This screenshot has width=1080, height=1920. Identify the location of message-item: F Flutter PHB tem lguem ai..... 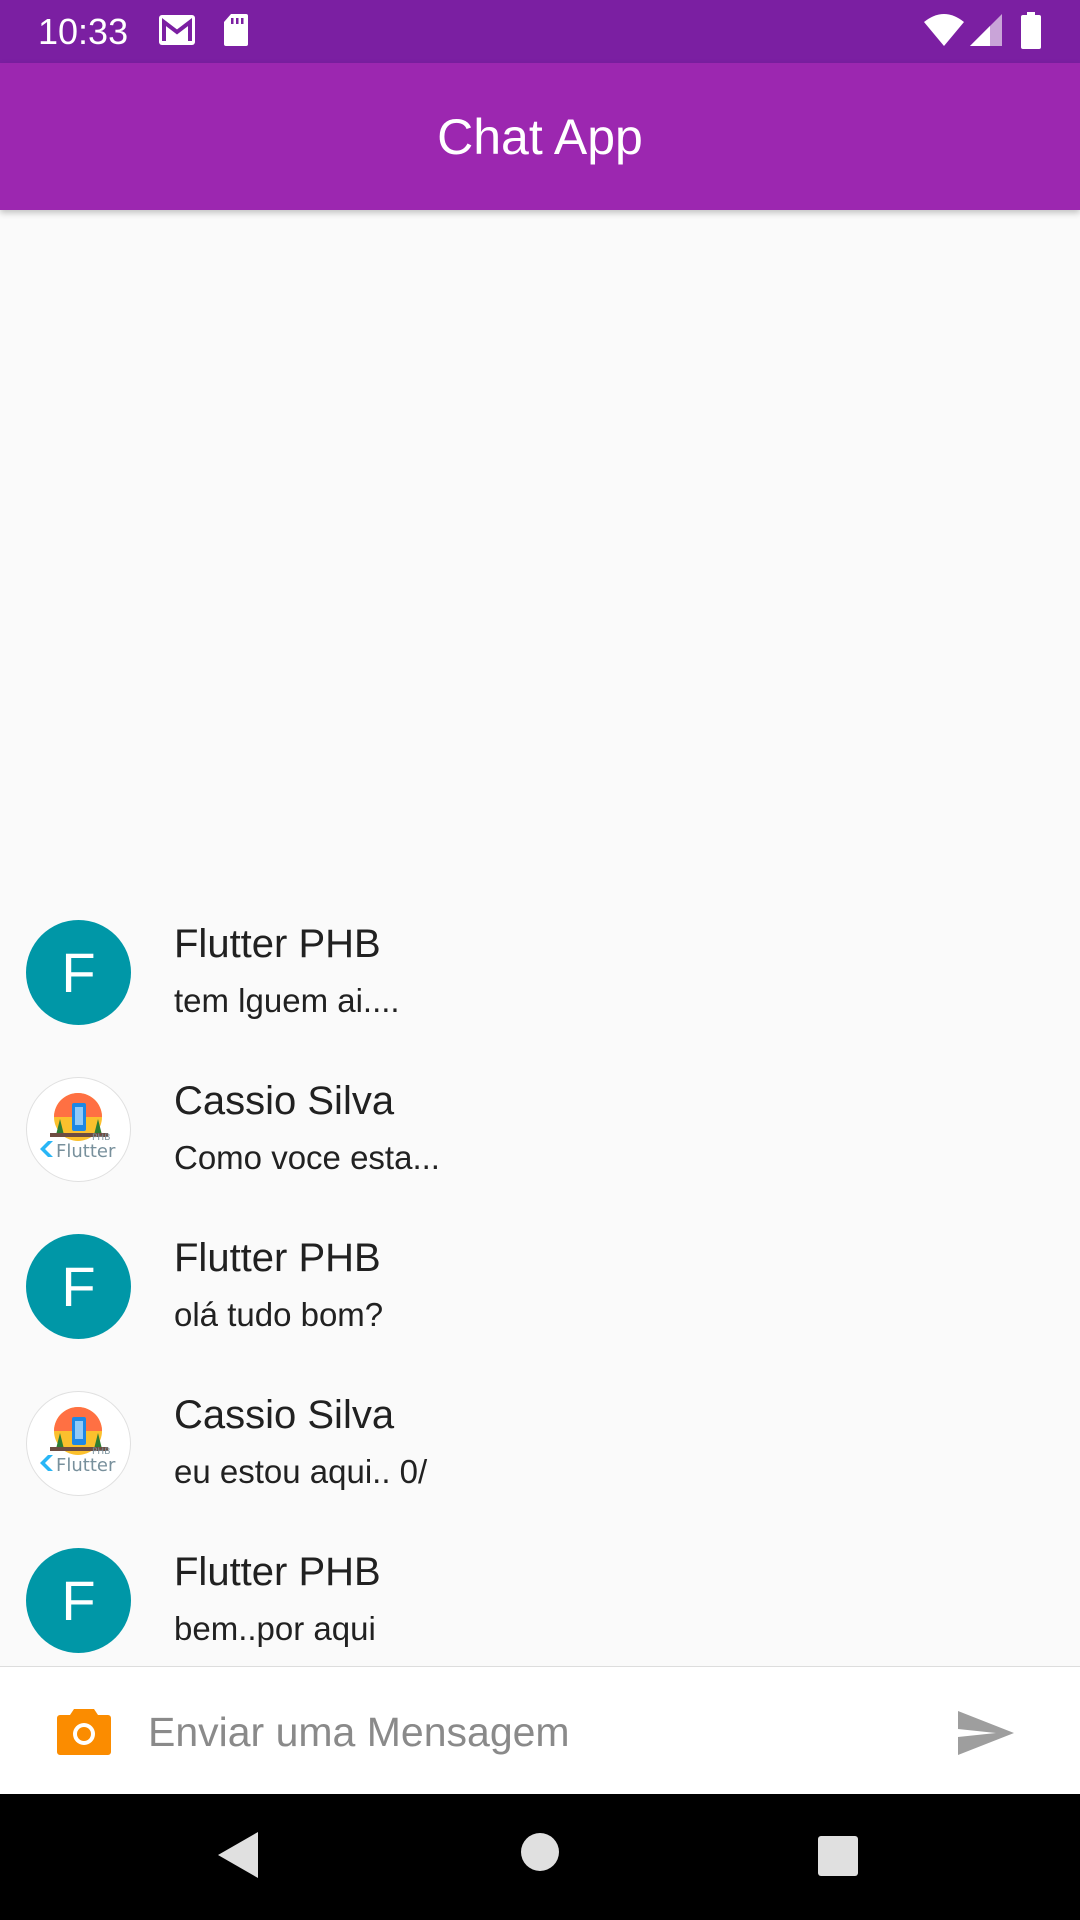
(540, 972).